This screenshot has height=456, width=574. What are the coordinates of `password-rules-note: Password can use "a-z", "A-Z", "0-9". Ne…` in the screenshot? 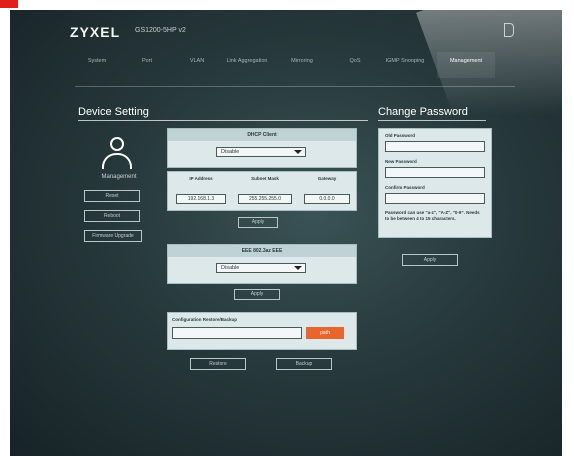 It's located at (432, 215).